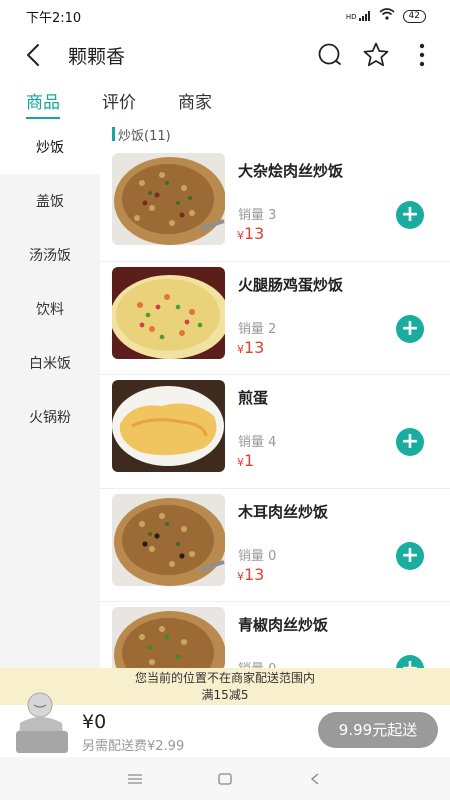 The width and height of the screenshot is (450, 800). What do you see at coordinates (275, 545) in the screenshot?
I see `product-item: 木耳肉丝炒饭 销量 0 ¥13 +` at bounding box center [275, 545].